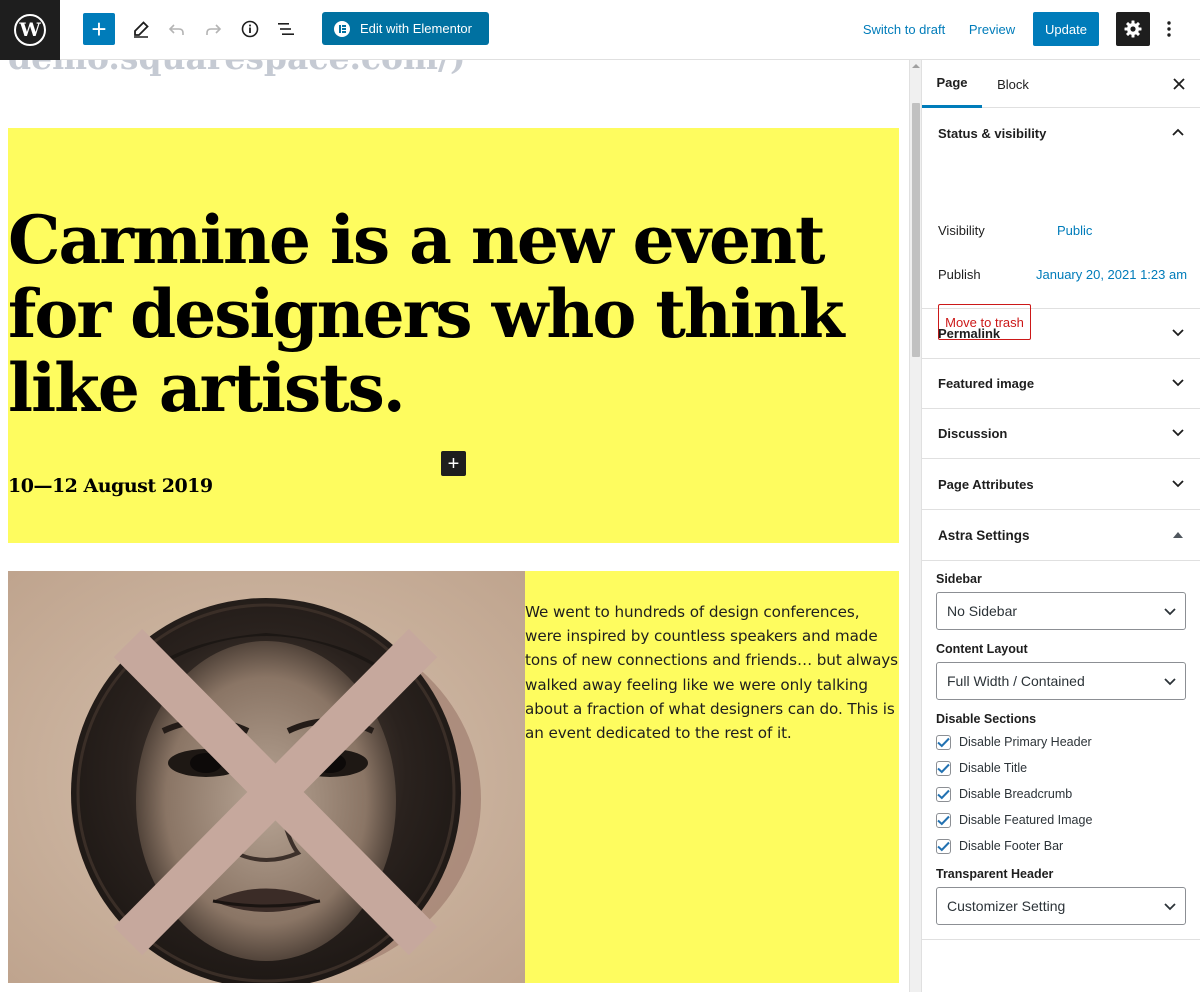 The image size is (1200, 992). What do you see at coordinates (986, 383) in the screenshot?
I see `featured-image-title: Featured image` at bounding box center [986, 383].